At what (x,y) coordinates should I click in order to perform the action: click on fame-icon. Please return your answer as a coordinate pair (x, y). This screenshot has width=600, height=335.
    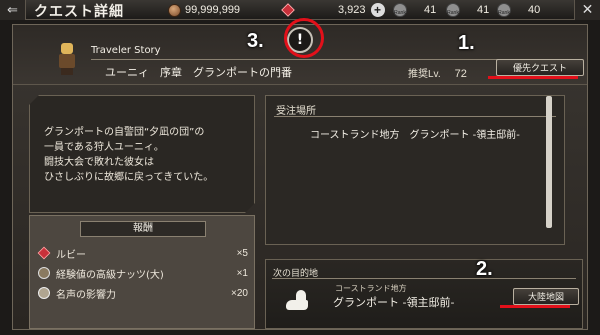
    Looking at the image, I should click on (44, 293).